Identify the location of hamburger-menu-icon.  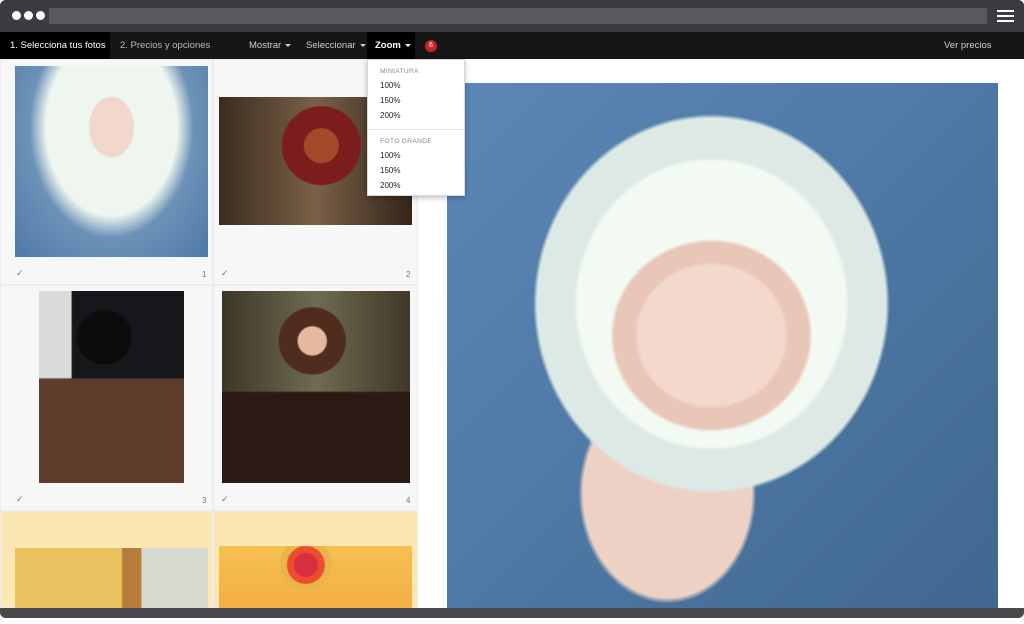
(1005, 16).